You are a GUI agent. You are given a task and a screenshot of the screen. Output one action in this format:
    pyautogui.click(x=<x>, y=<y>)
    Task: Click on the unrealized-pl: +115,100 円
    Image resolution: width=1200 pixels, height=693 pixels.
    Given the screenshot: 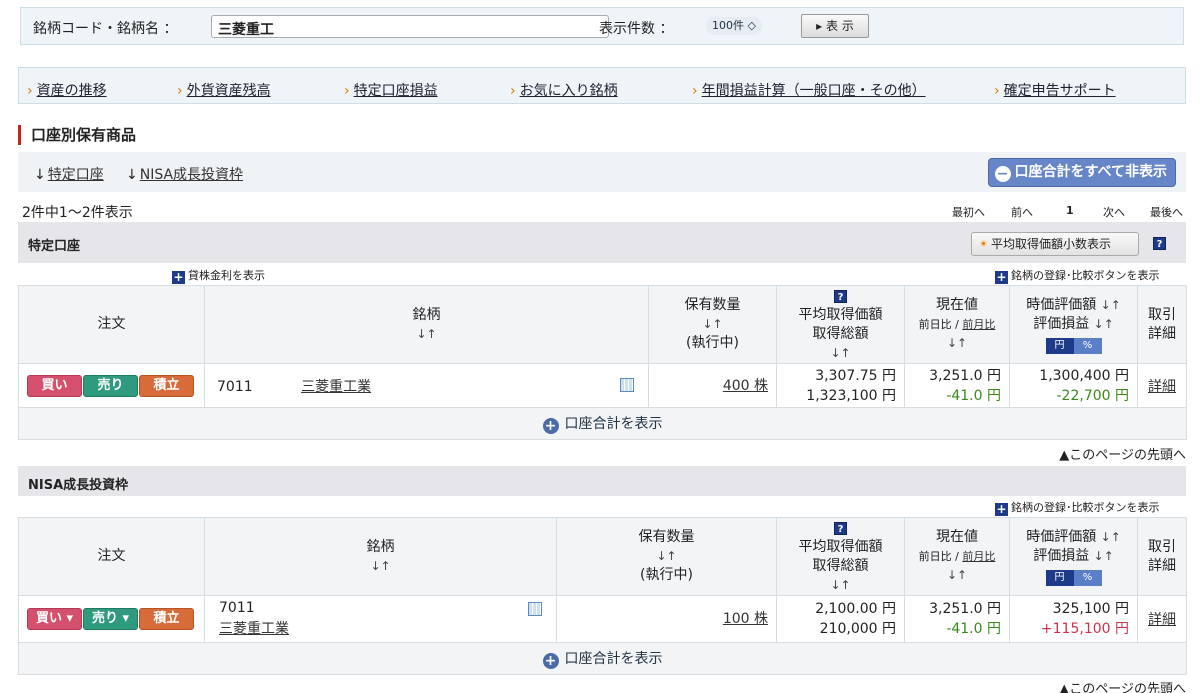 What is the action you would take?
    pyautogui.click(x=1084, y=629)
    